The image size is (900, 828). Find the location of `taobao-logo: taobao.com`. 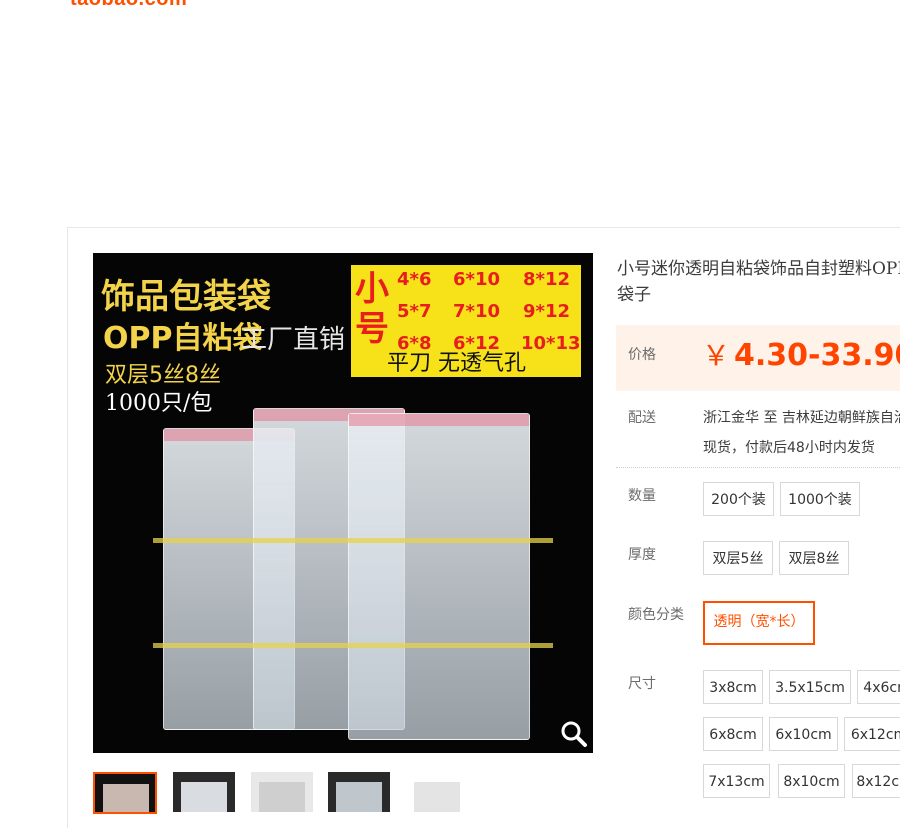

taobao-logo: taobao.com is located at coordinates (128, 5).